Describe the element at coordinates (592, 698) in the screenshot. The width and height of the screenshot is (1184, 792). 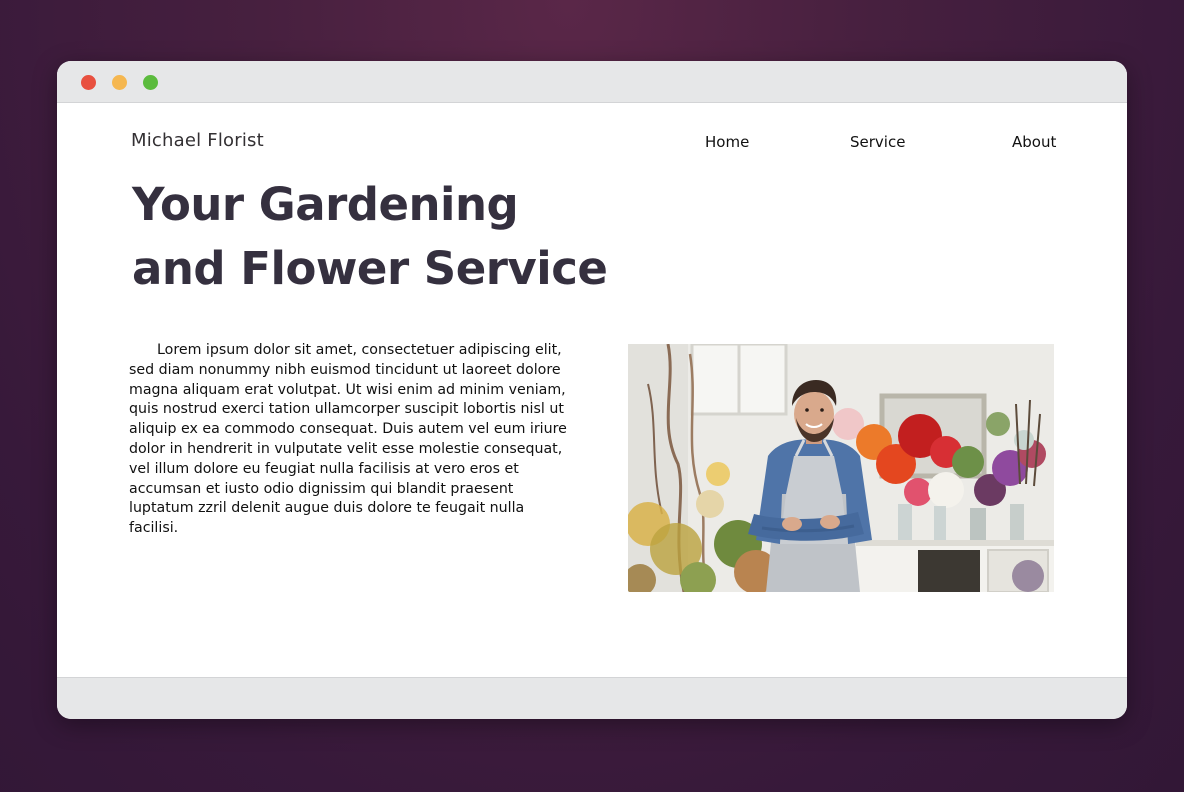
I see `window-footer` at that location.